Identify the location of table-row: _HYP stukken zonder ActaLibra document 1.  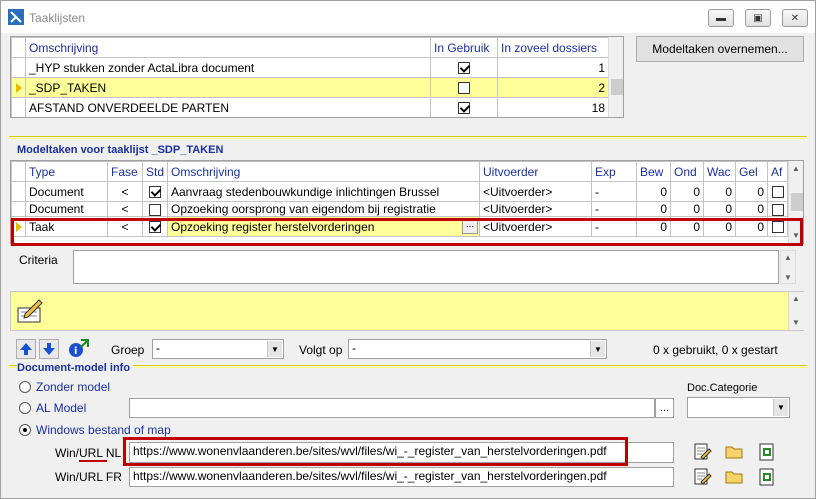
(310, 67).